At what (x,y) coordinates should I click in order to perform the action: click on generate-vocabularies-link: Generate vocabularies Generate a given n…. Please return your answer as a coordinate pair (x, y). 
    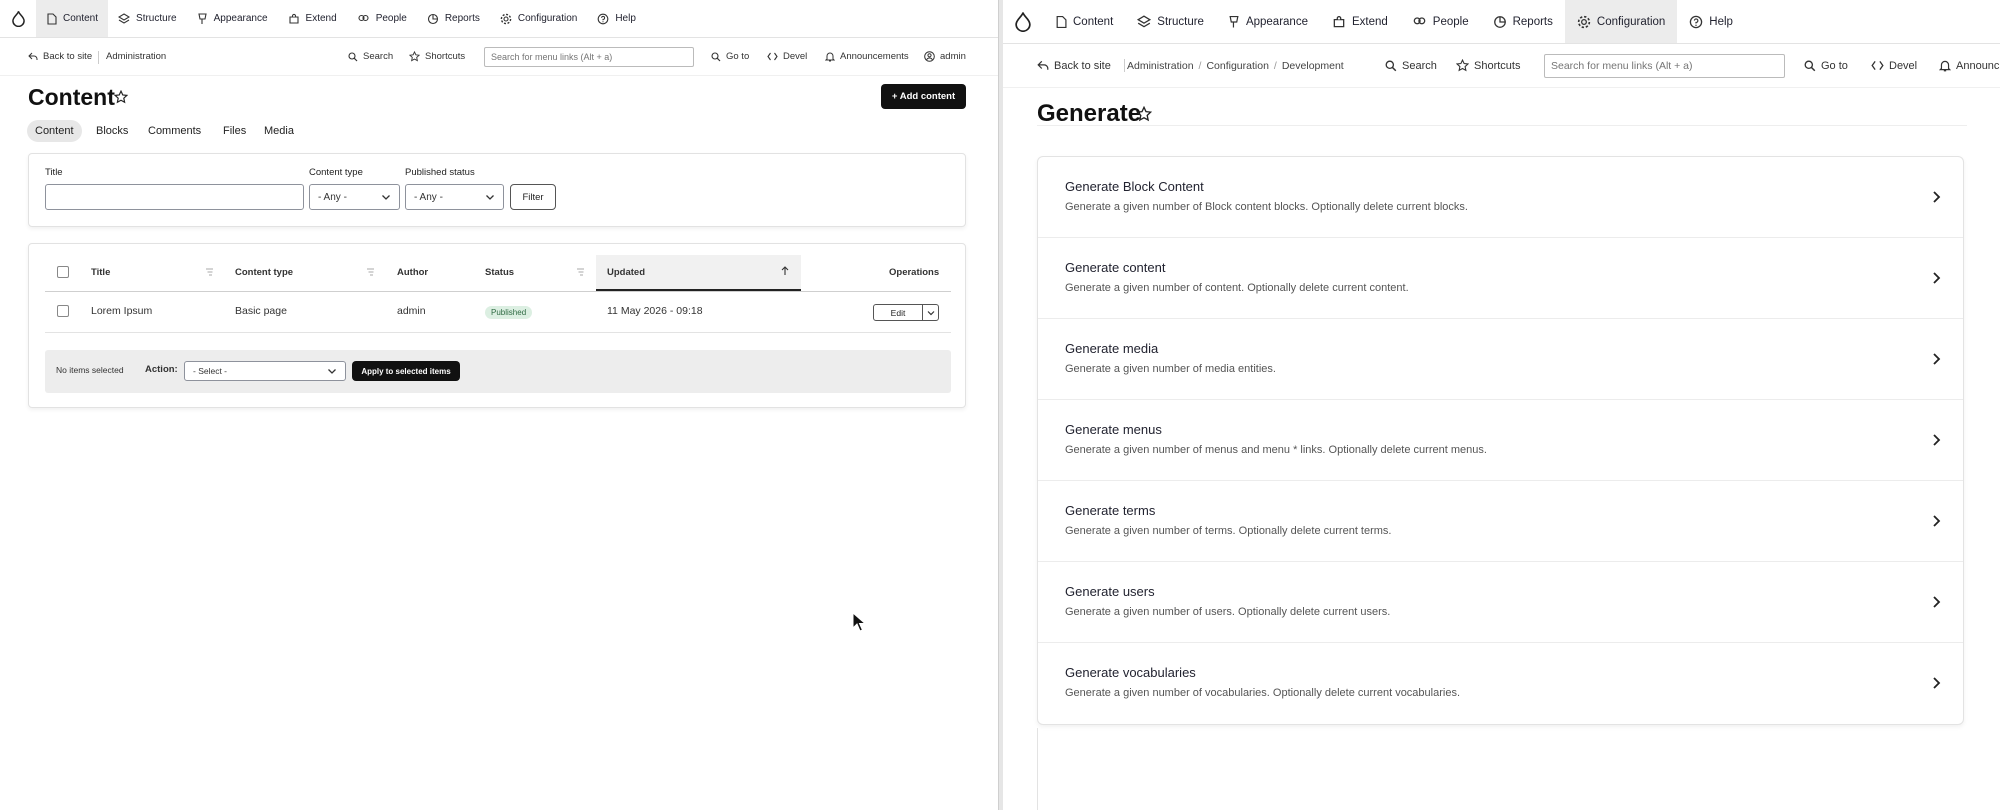
    Looking at the image, I should click on (1500, 683).